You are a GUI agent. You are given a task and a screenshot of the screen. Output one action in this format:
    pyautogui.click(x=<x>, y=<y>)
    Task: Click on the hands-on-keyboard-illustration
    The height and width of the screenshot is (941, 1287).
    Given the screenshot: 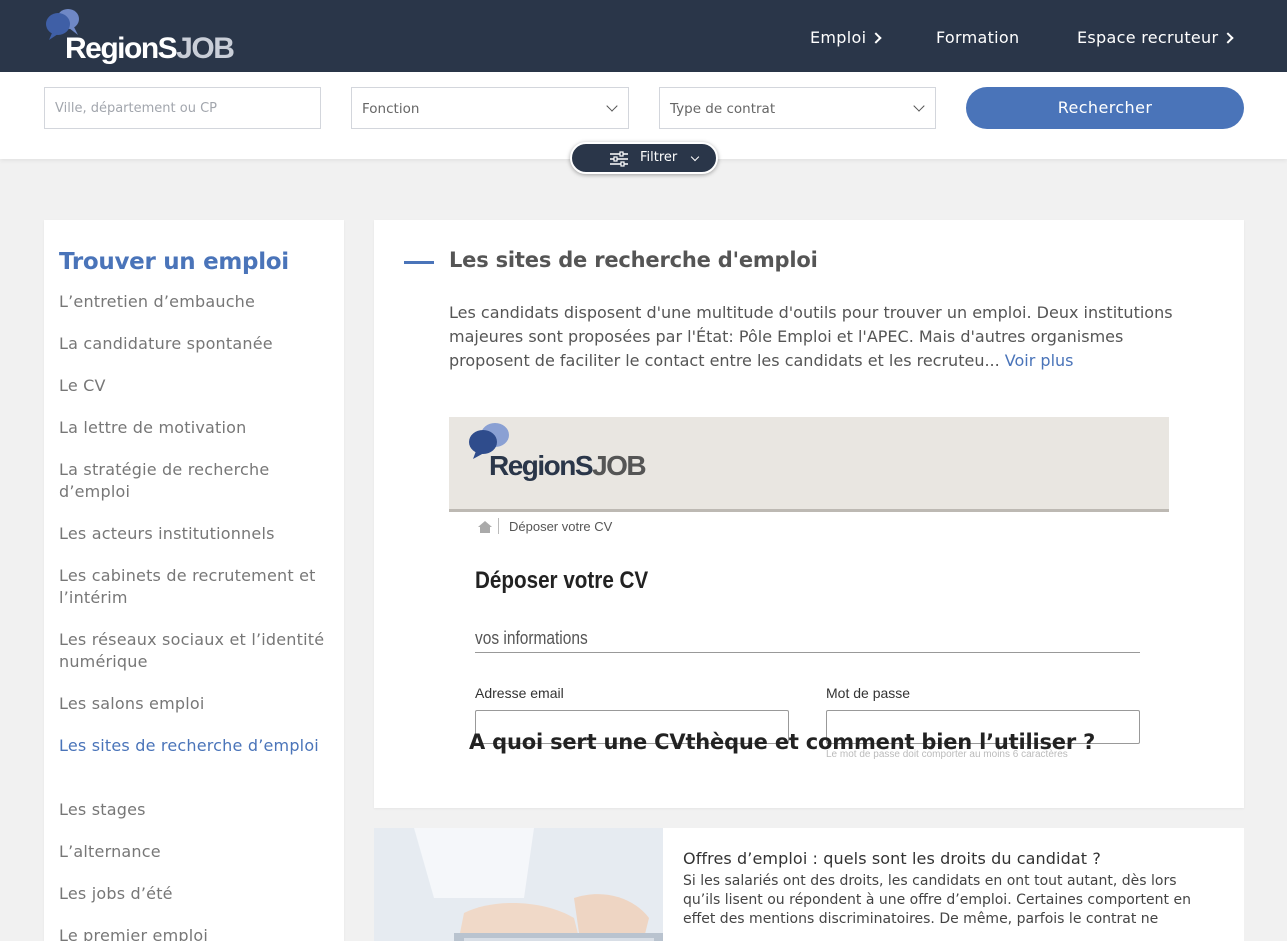 What is the action you would take?
    pyautogui.click(x=518, y=884)
    